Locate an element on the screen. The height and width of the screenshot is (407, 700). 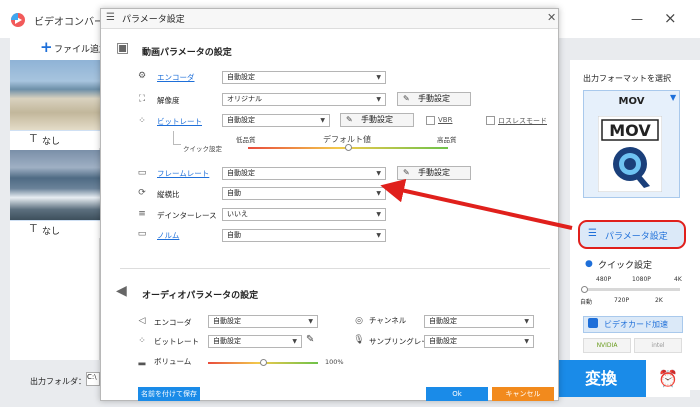
aspect-ratio-icon: ⟳ is located at coordinates (142, 193).